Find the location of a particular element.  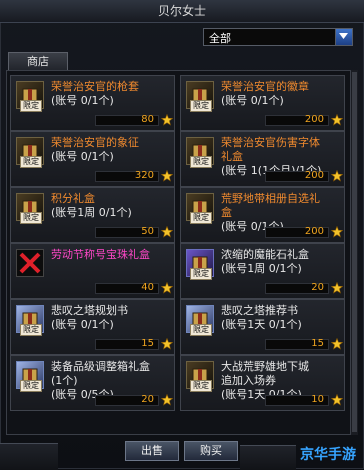

shop-item-card: 限定 荣誉治安官的徽章 (账号 0/1个) 200 is located at coordinates (262, 103).